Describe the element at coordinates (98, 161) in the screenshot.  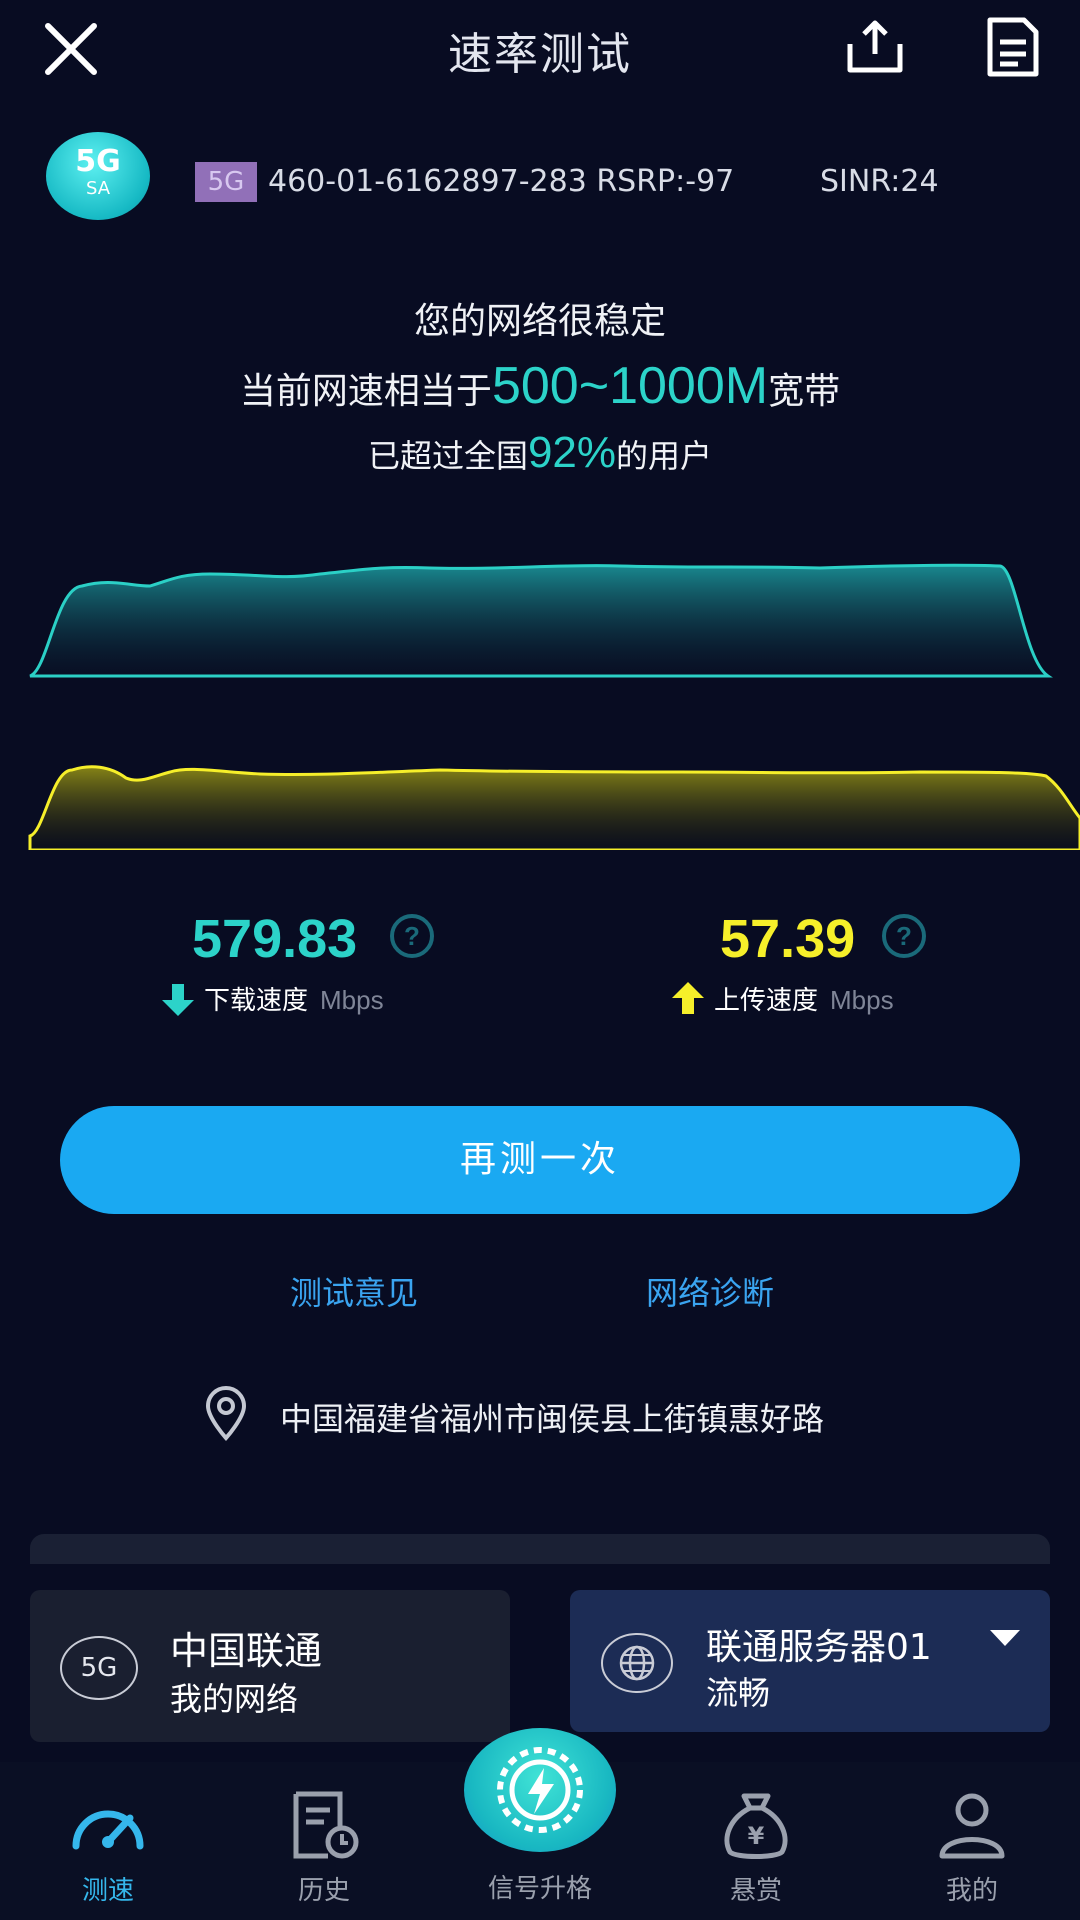
I see `network-type-main: 5G` at that location.